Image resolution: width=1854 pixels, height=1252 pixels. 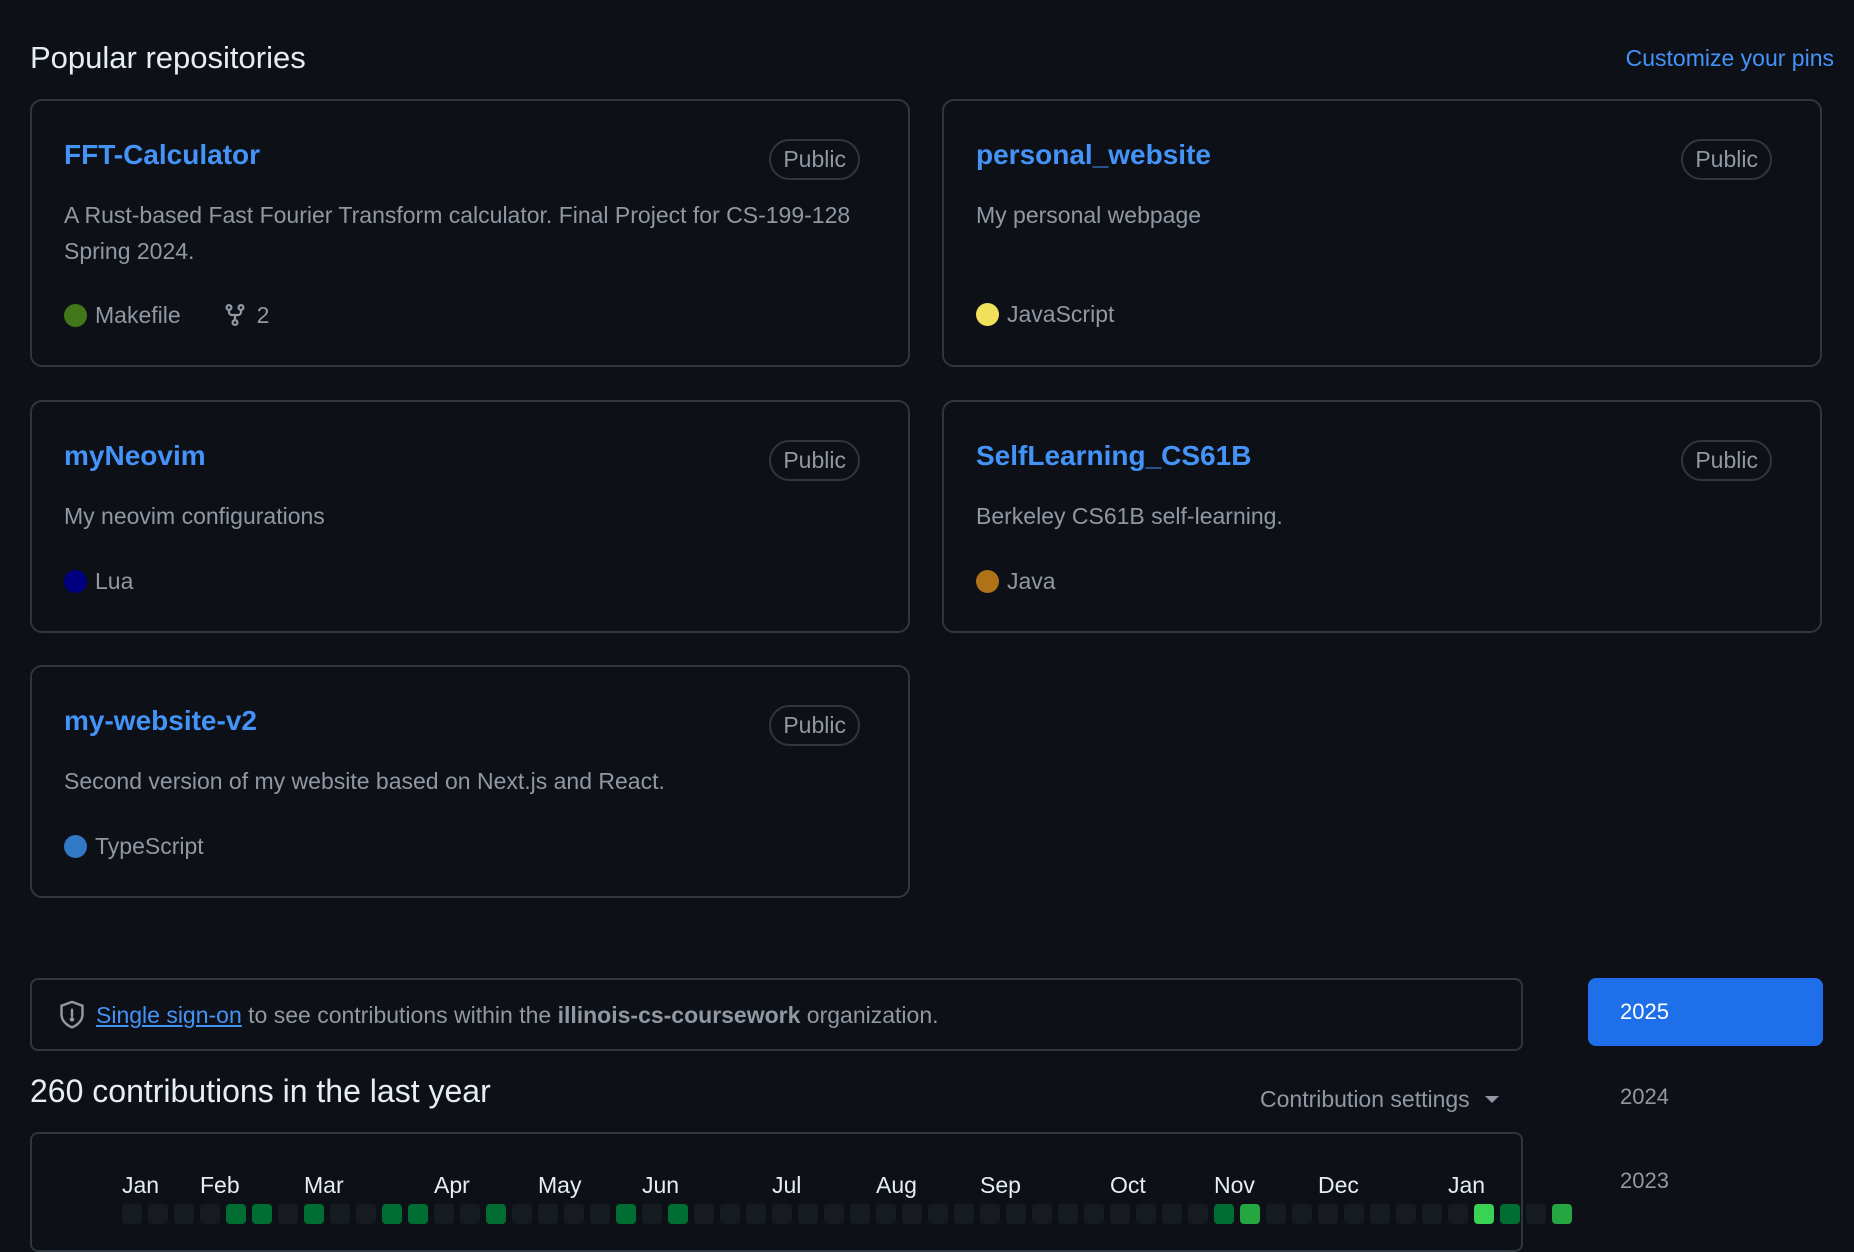 I want to click on visibility-badge: Public, so click(x=814, y=159).